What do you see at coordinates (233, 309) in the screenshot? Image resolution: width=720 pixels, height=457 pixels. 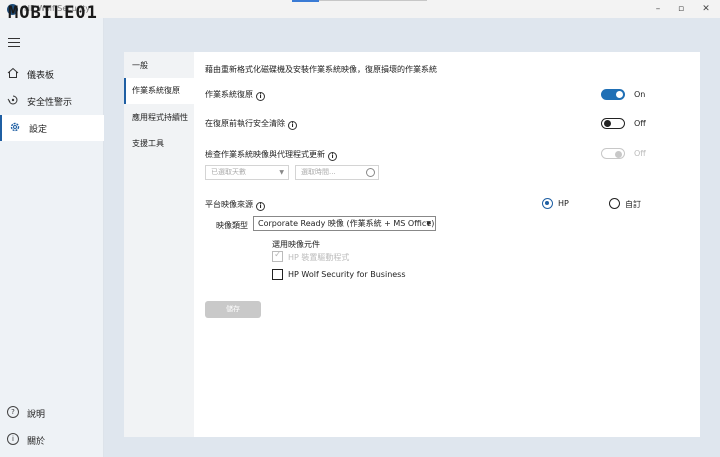 I see `save-button: 儲存` at bounding box center [233, 309].